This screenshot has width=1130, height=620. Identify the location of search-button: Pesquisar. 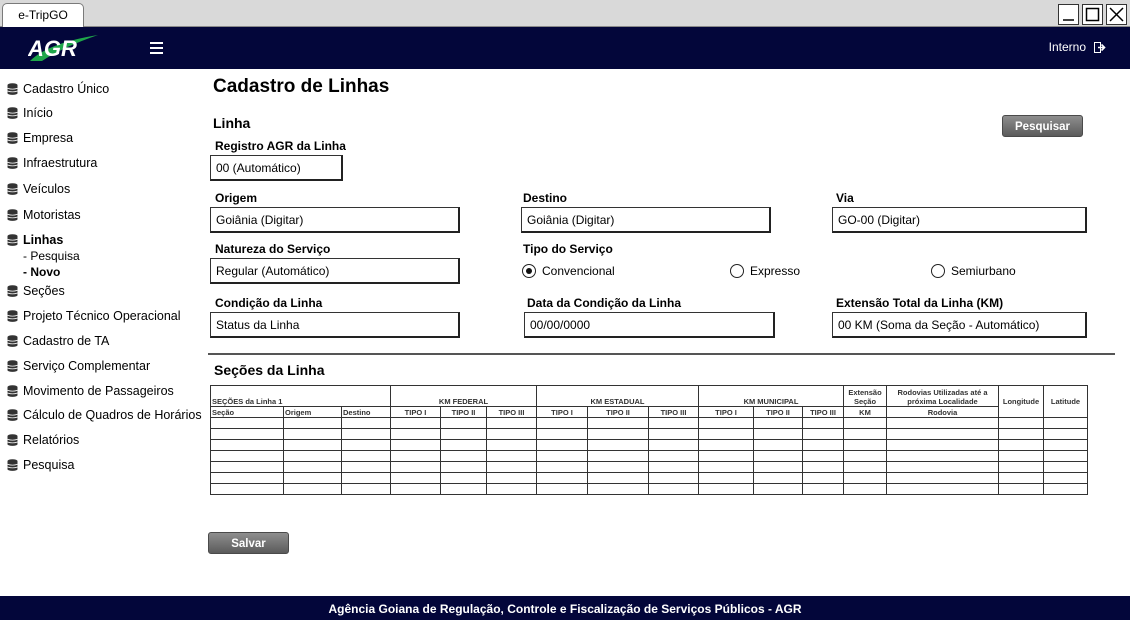
(1042, 126).